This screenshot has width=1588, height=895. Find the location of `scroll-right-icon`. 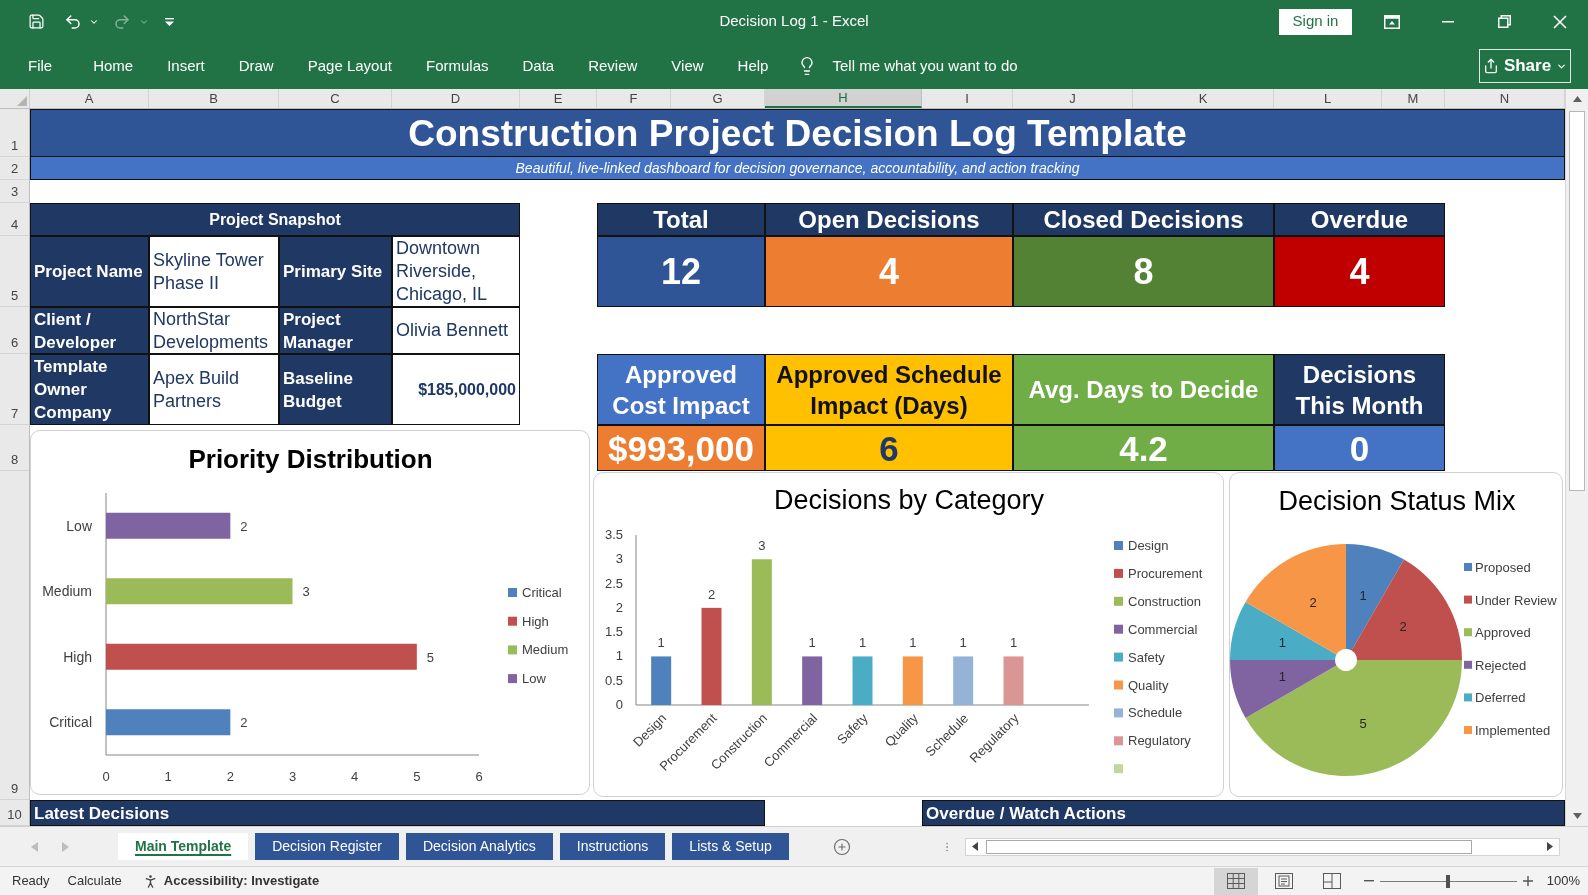

scroll-right-icon is located at coordinates (1549, 846).